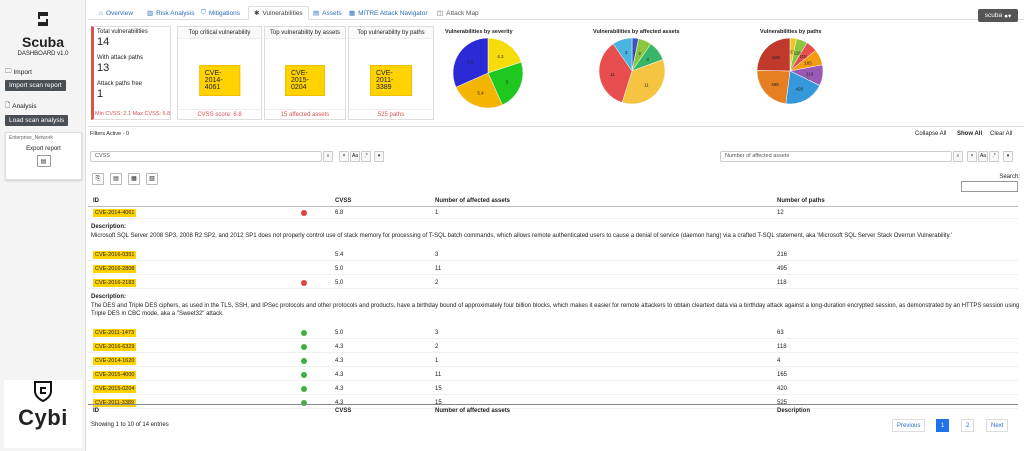 Image resolution: width=1024 pixels, height=451 pixels. What do you see at coordinates (391, 33) in the screenshot?
I see `card-title: Top vulnerability by paths` at bounding box center [391, 33].